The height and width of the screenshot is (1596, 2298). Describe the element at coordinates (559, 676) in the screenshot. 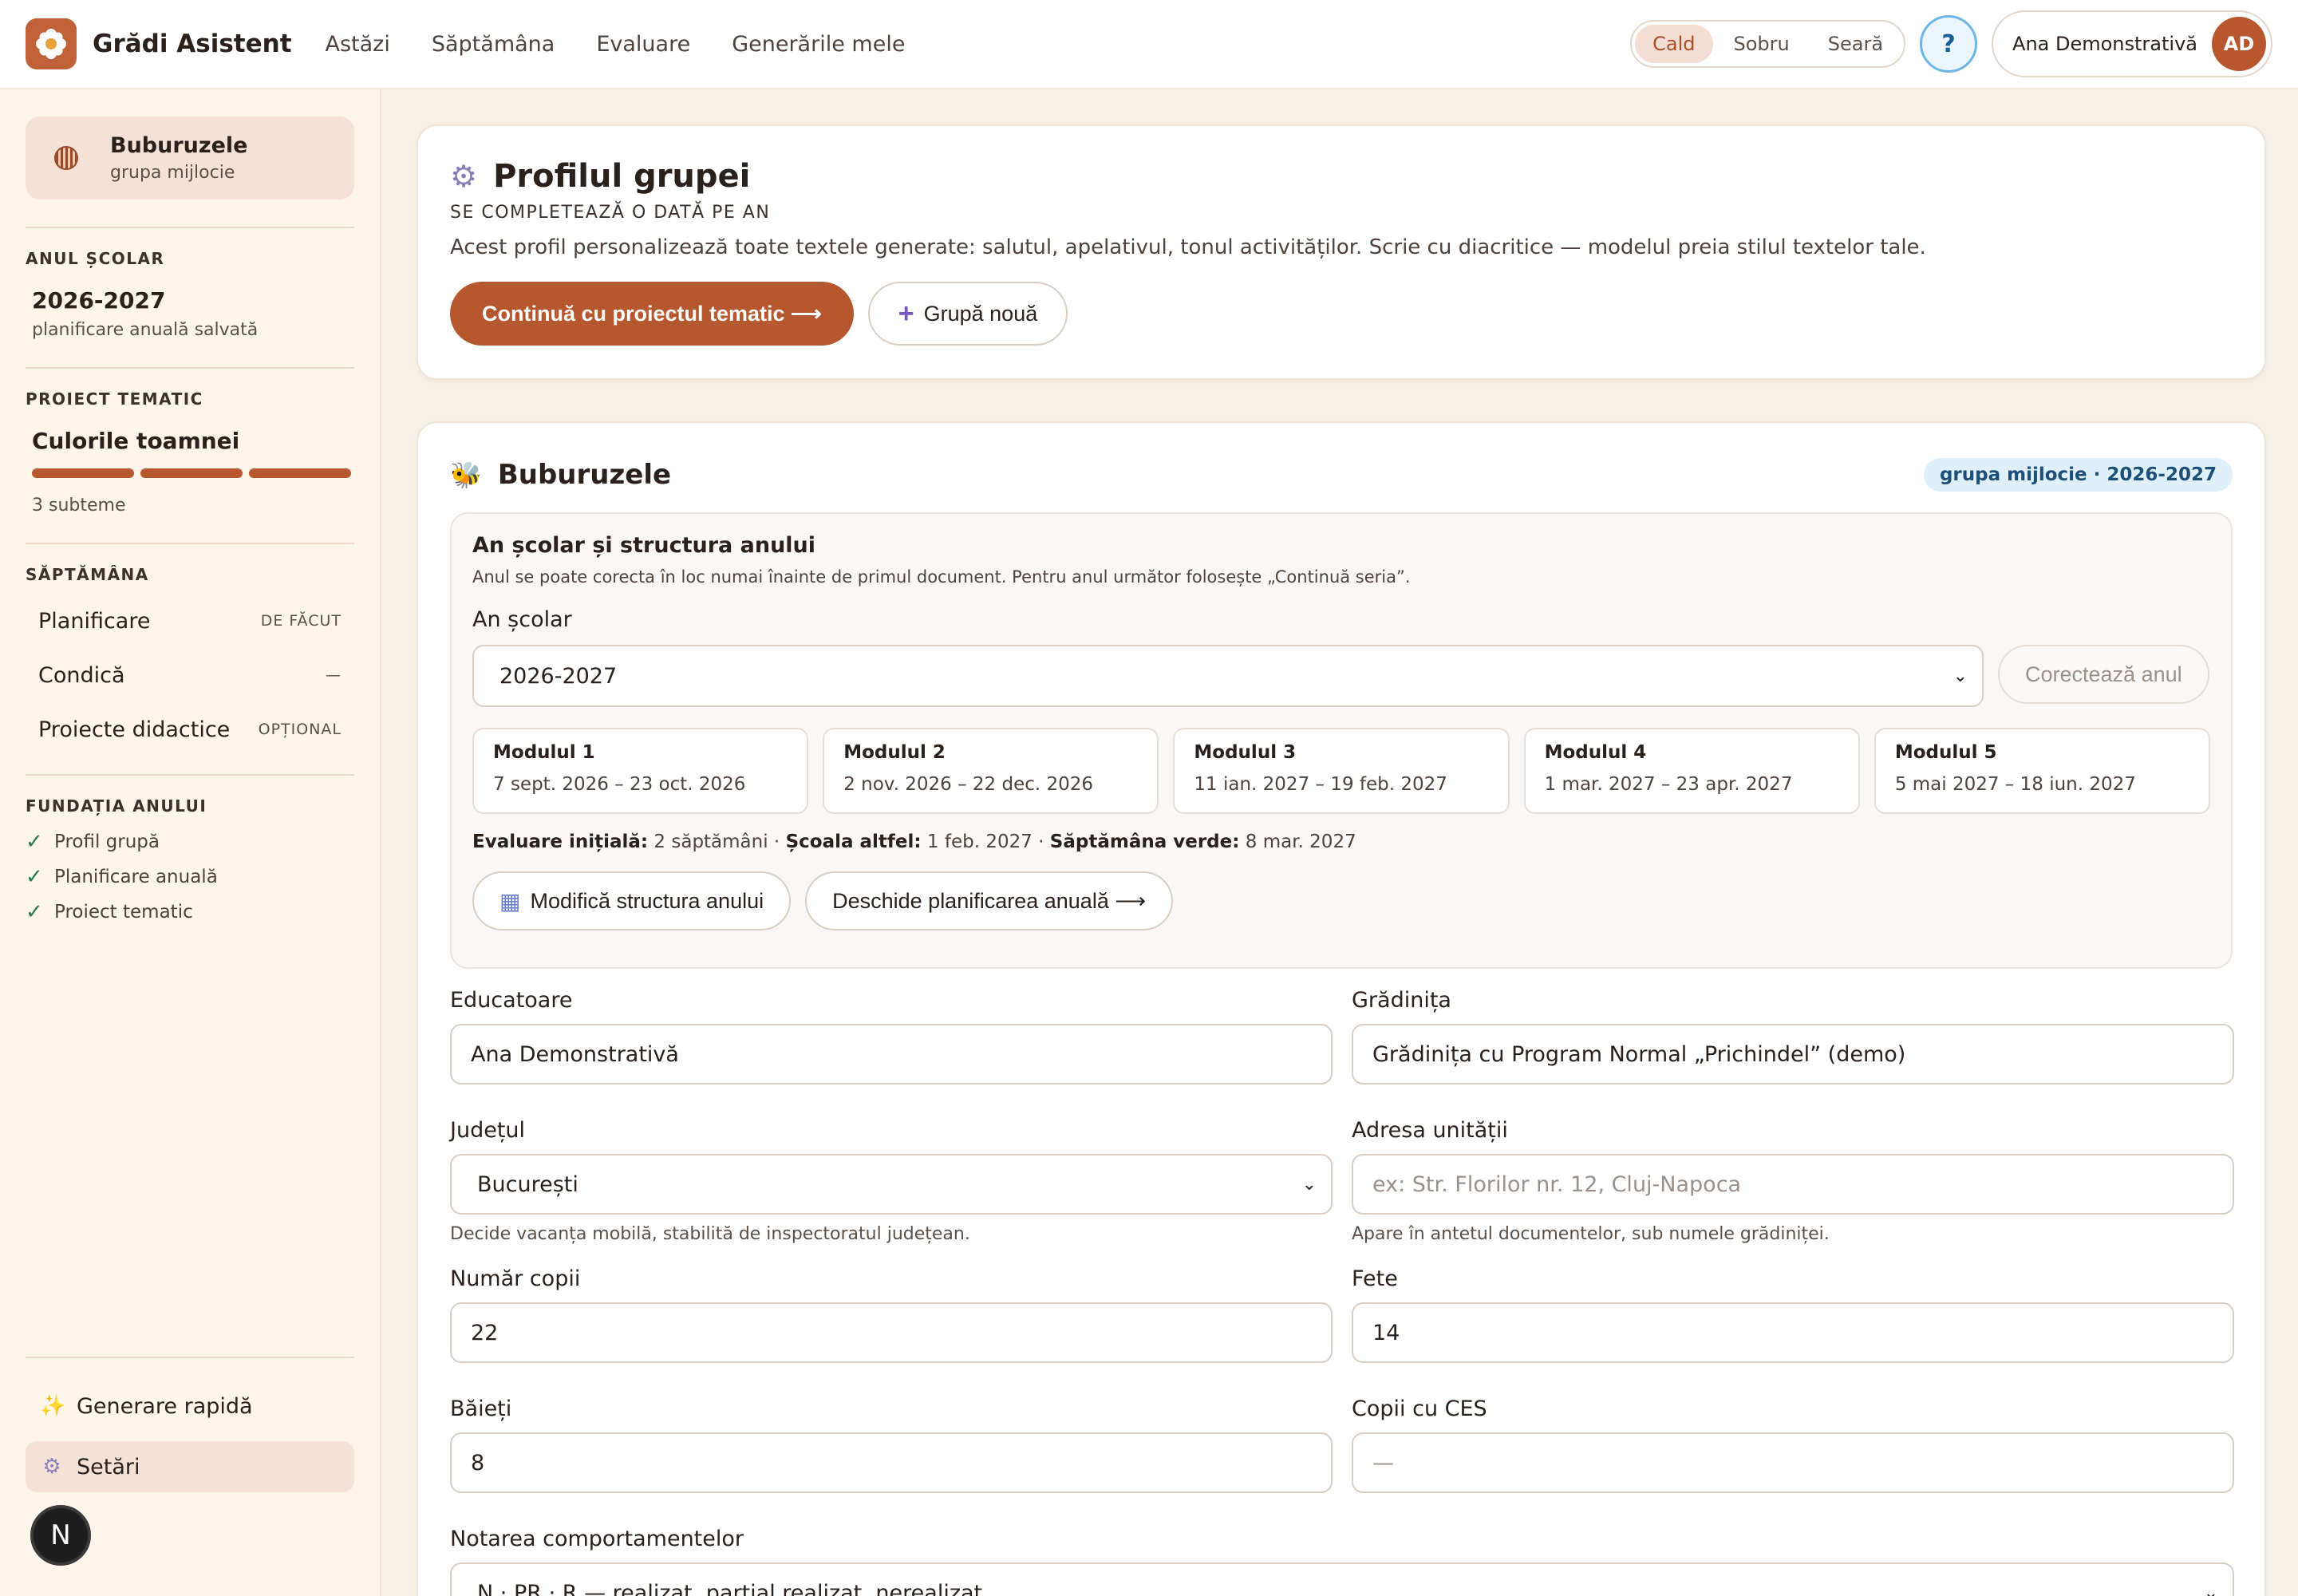

I see `school-year-selected: 2026-2027` at that location.